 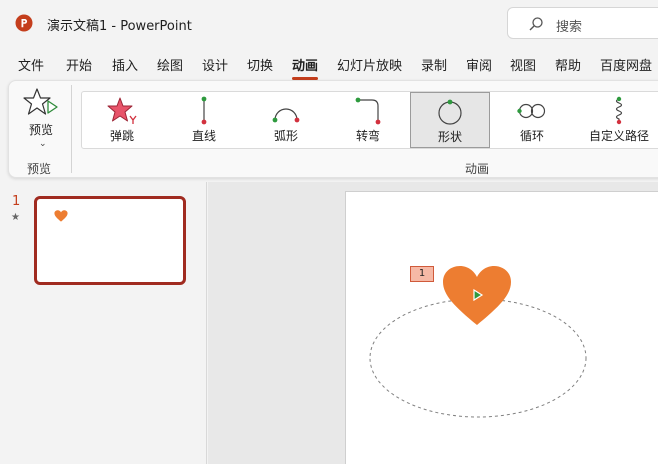 I want to click on animation-gallery: 弹跳 直线 弧形 转弯 形状 循环 自定义路径, so click(x=369, y=120).